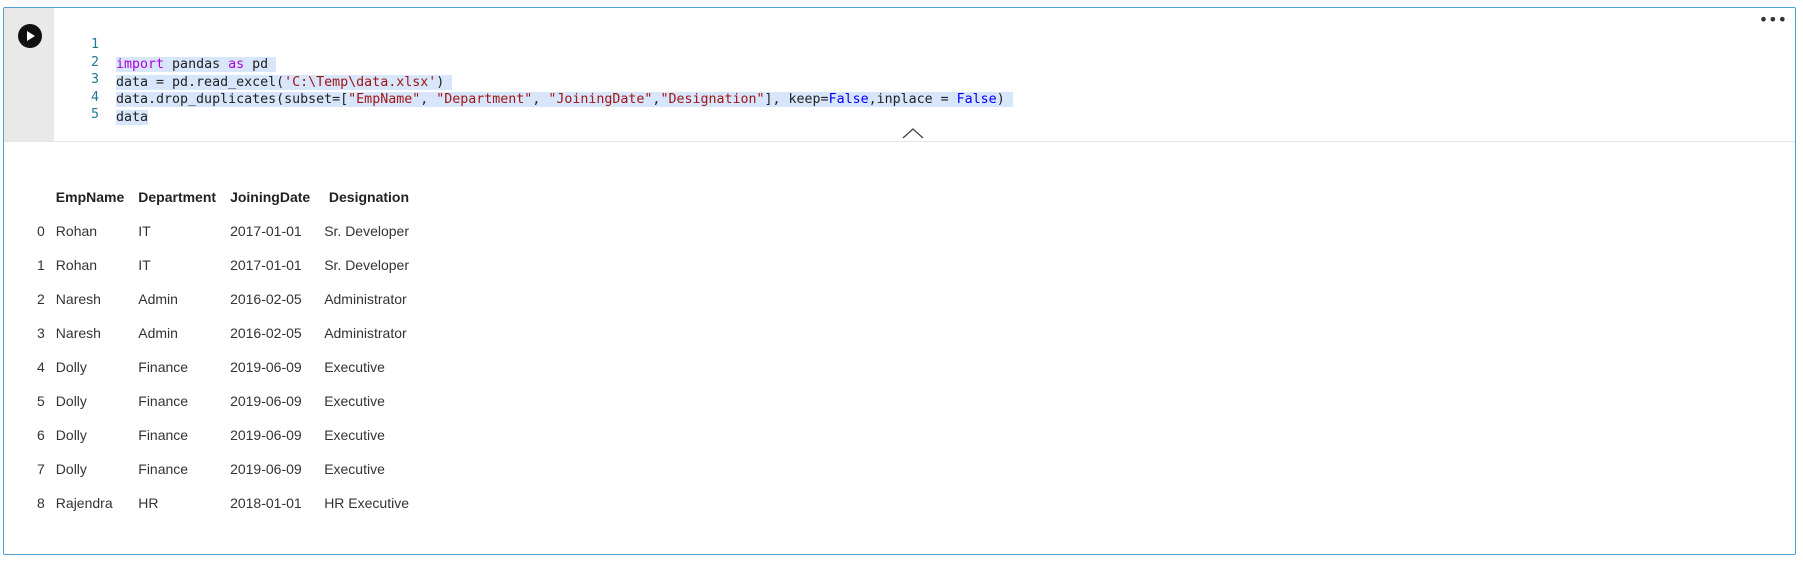  What do you see at coordinates (39, 197) in the screenshot?
I see `index-header` at bounding box center [39, 197].